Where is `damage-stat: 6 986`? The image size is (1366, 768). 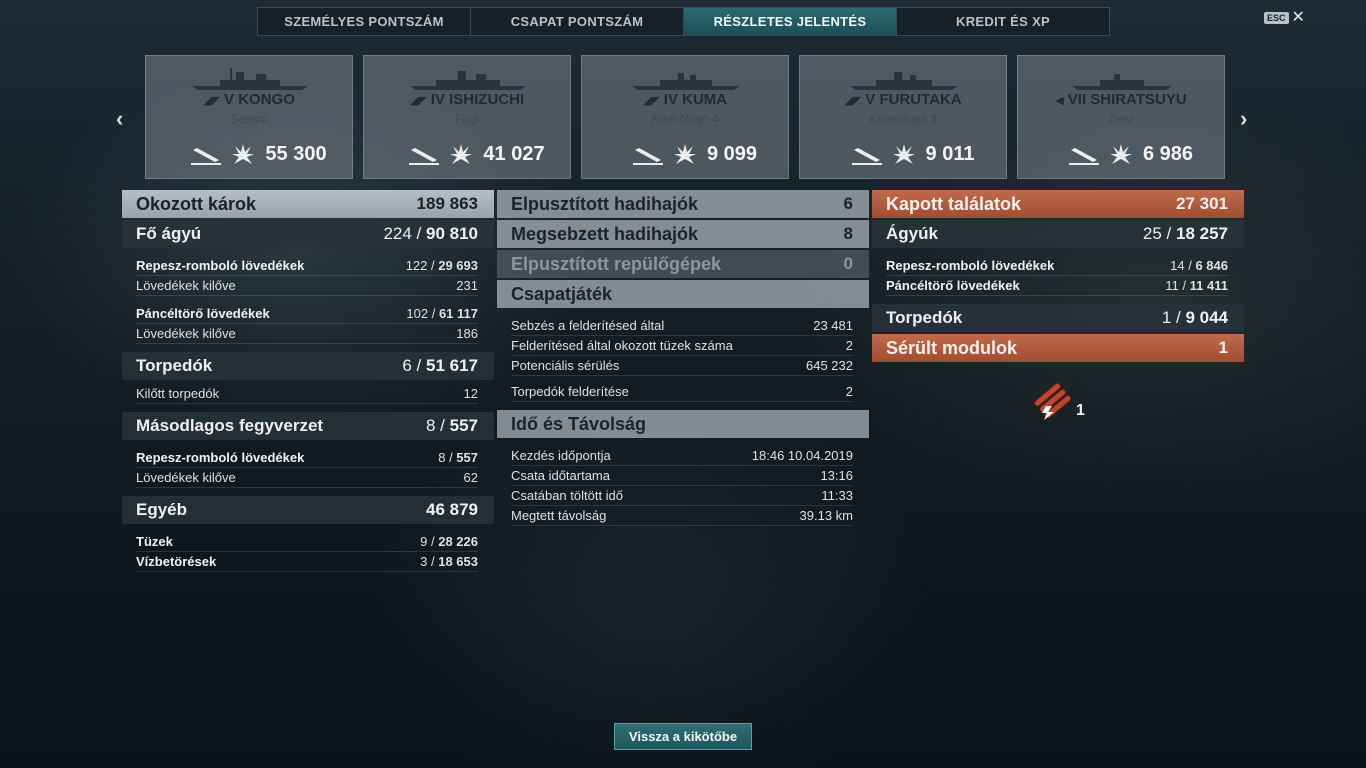 damage-stat: 6 986 is located at coordinates (1131, 154).